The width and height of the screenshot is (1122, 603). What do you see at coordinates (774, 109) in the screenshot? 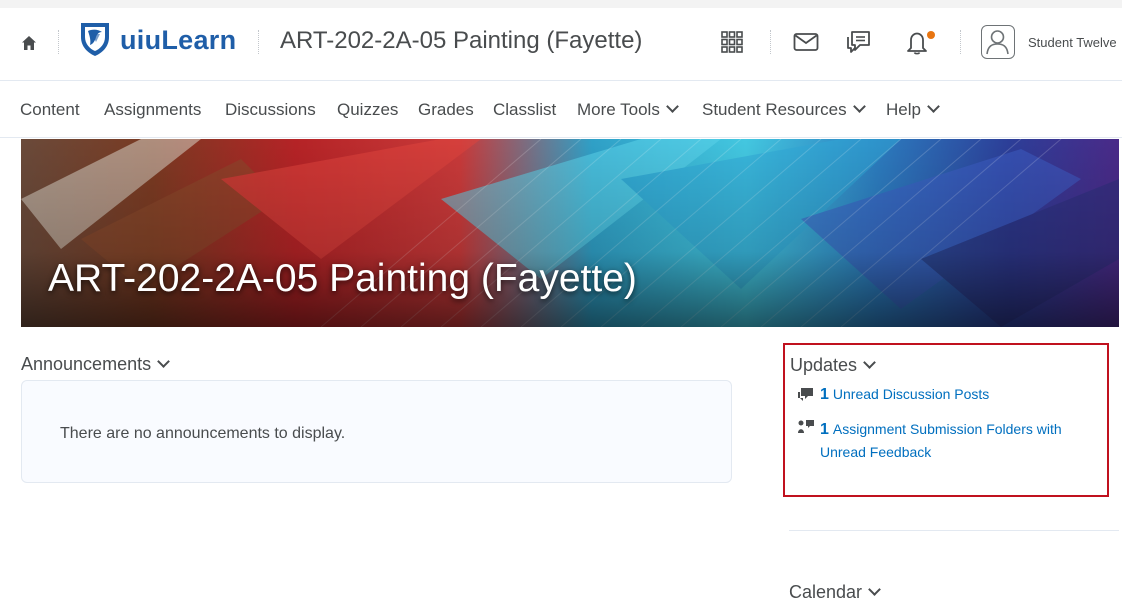
I see `nav-label: Student Resources` at bounding box center [774, 109].